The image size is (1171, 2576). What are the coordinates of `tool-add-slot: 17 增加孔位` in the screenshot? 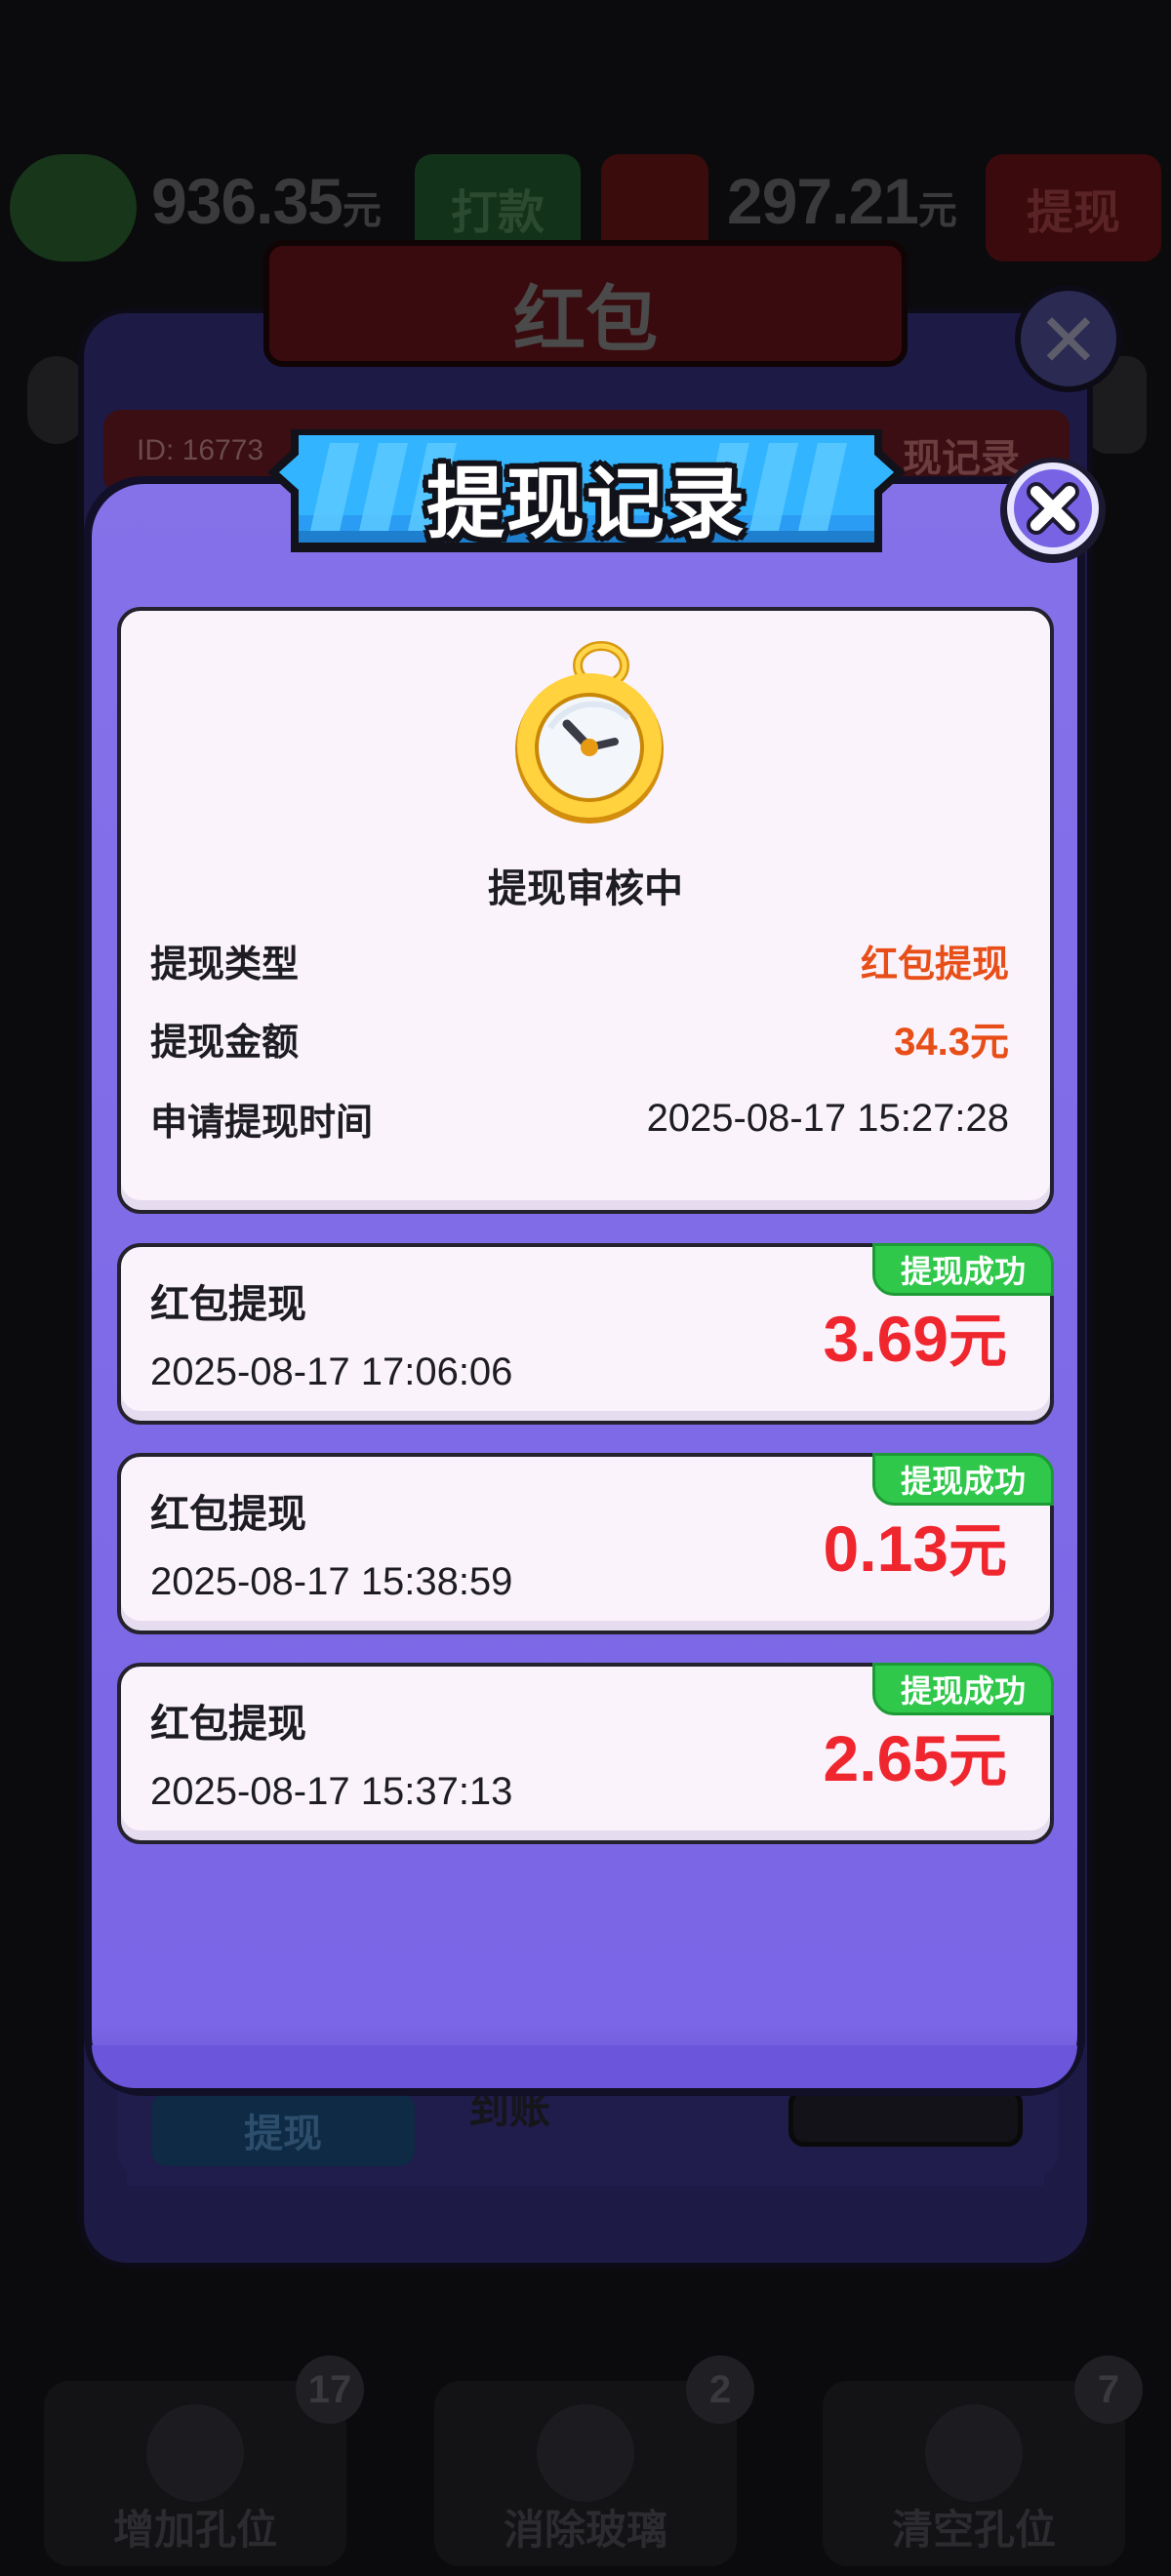 It's located at (204, 2460).